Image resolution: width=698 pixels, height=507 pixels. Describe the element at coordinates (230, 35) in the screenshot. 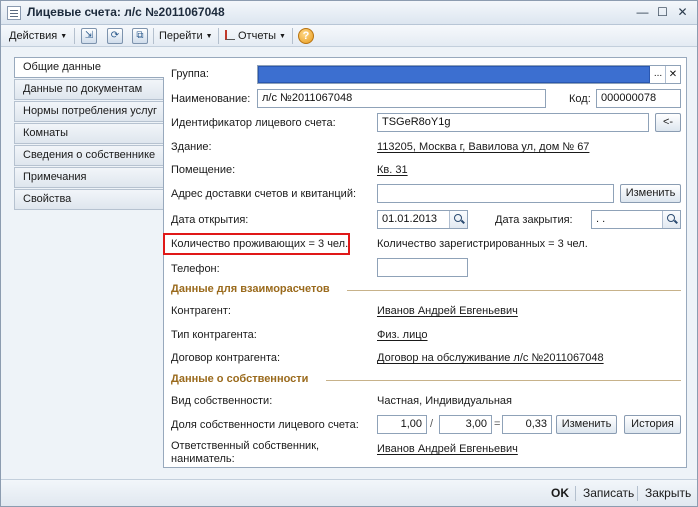

I see `chart-icon` at that location.